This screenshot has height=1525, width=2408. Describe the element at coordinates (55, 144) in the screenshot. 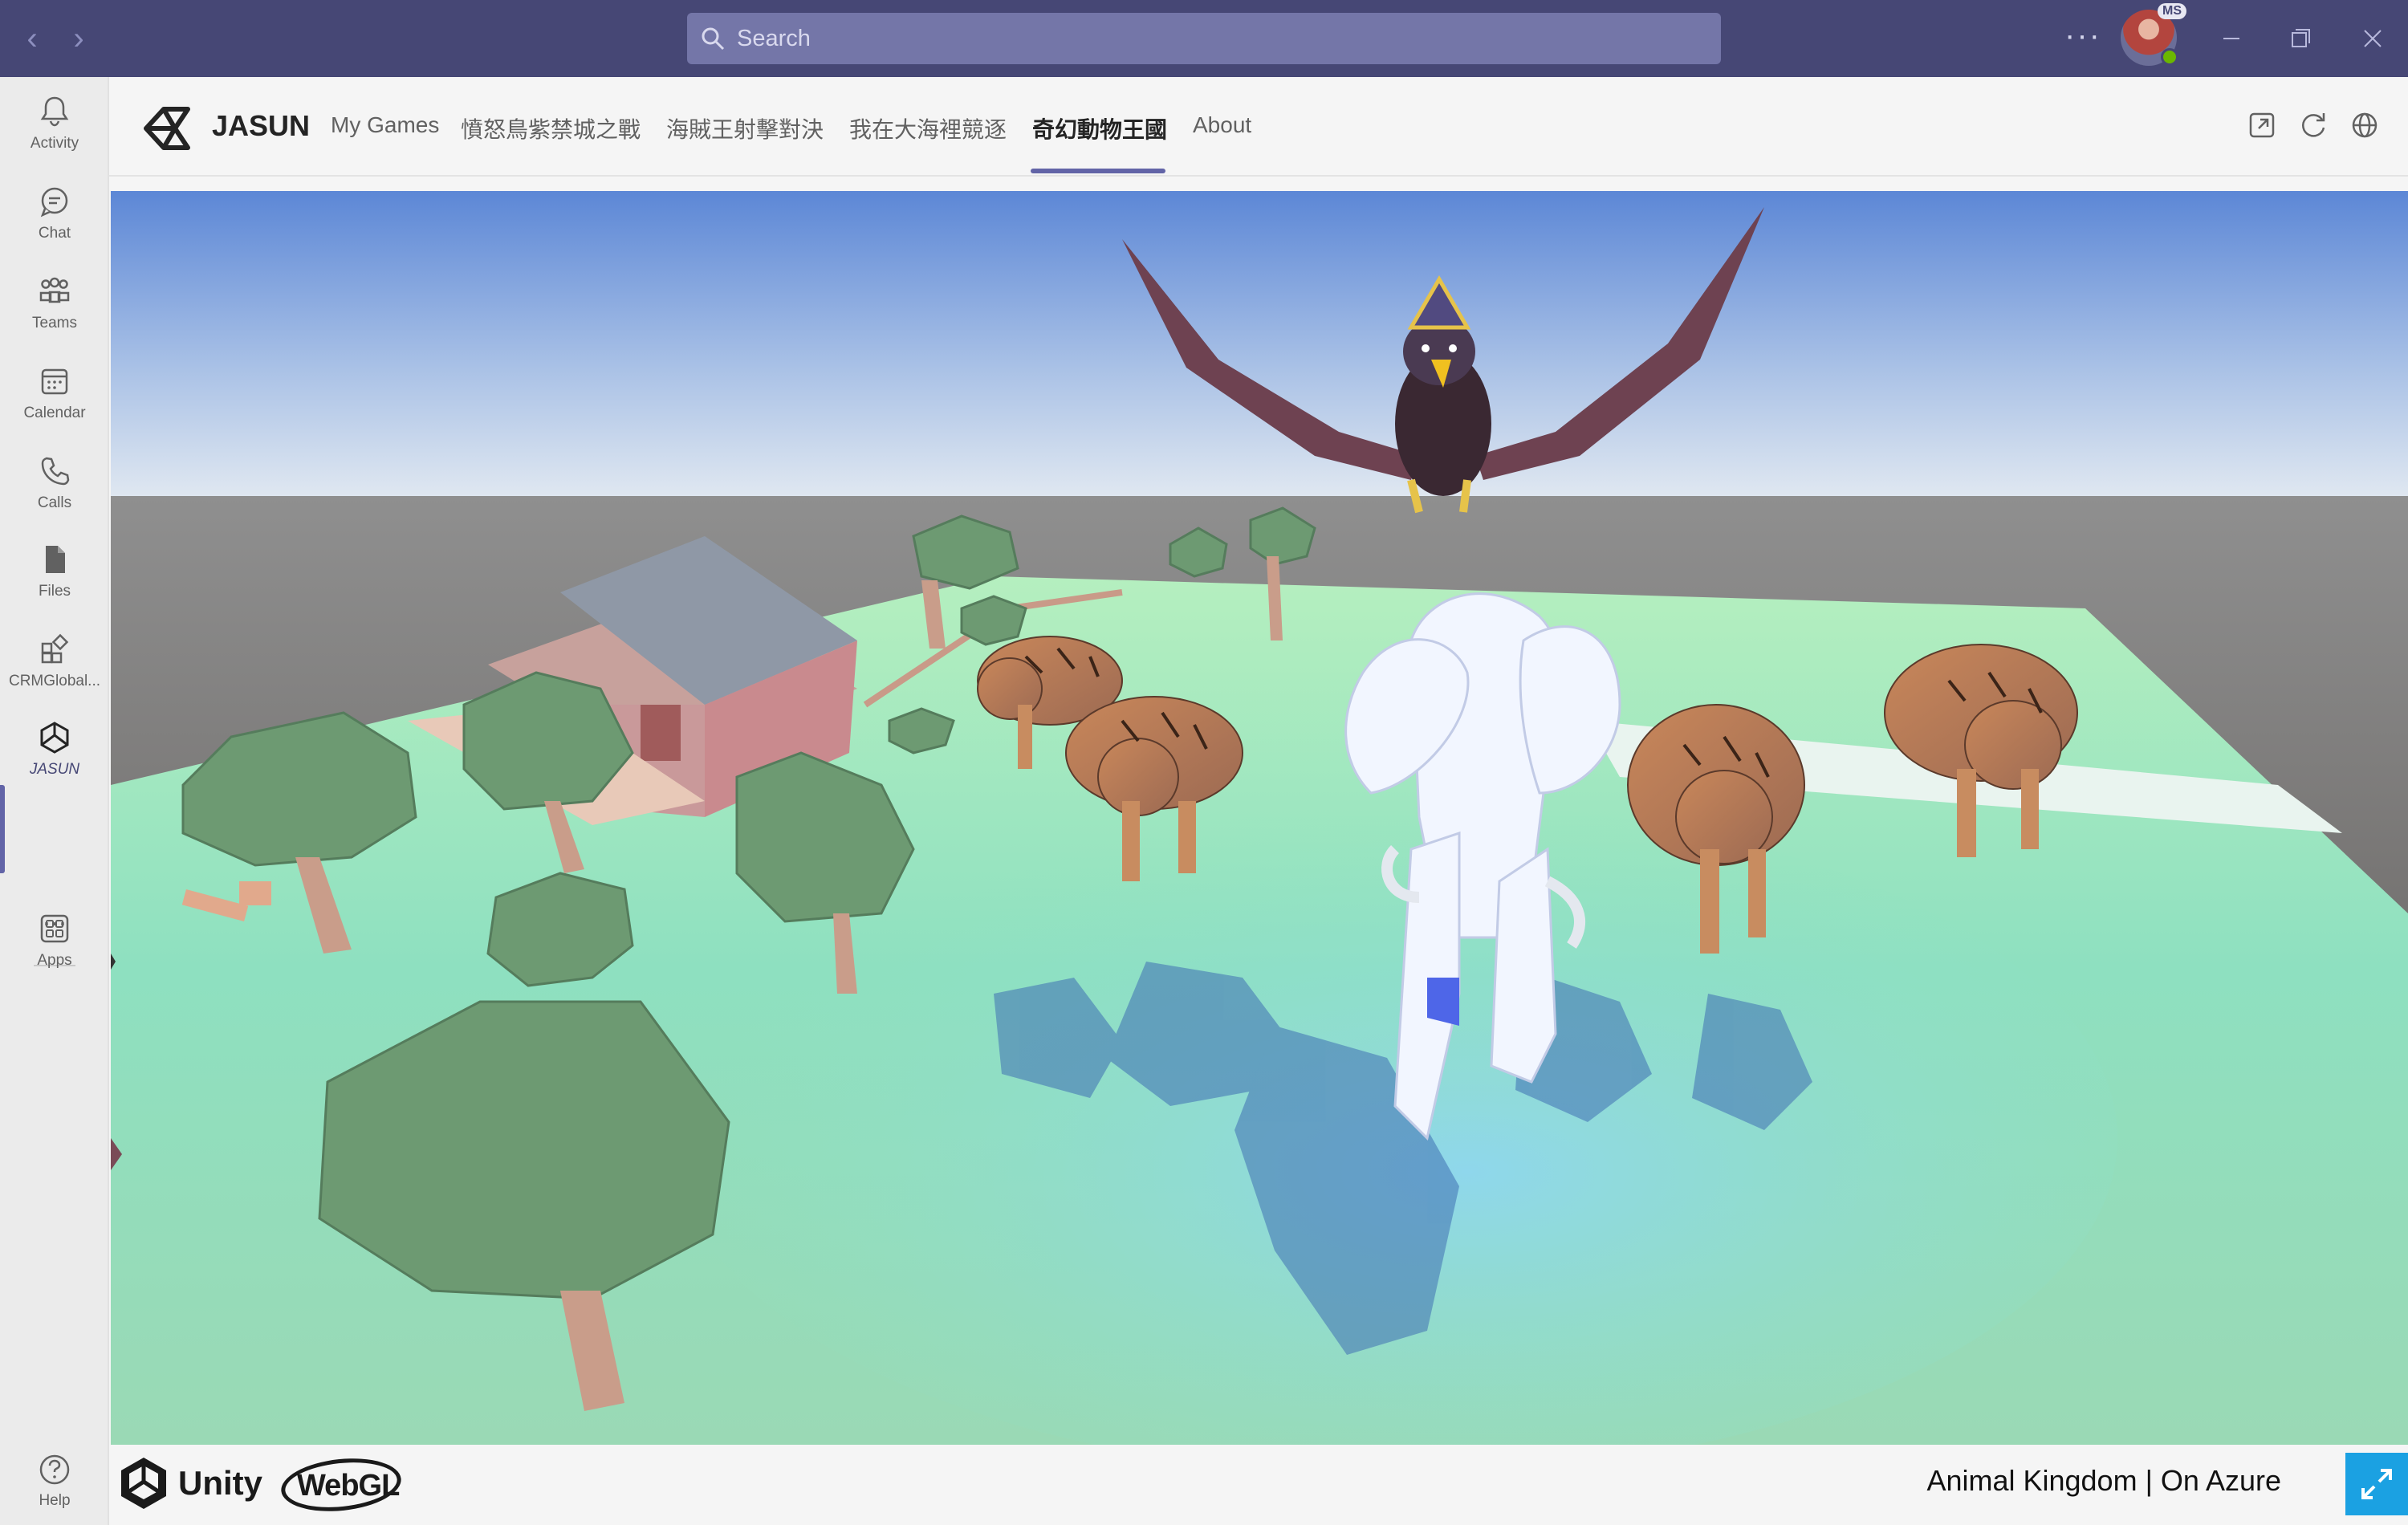

I see `rail-item-label: Activity` at that location.